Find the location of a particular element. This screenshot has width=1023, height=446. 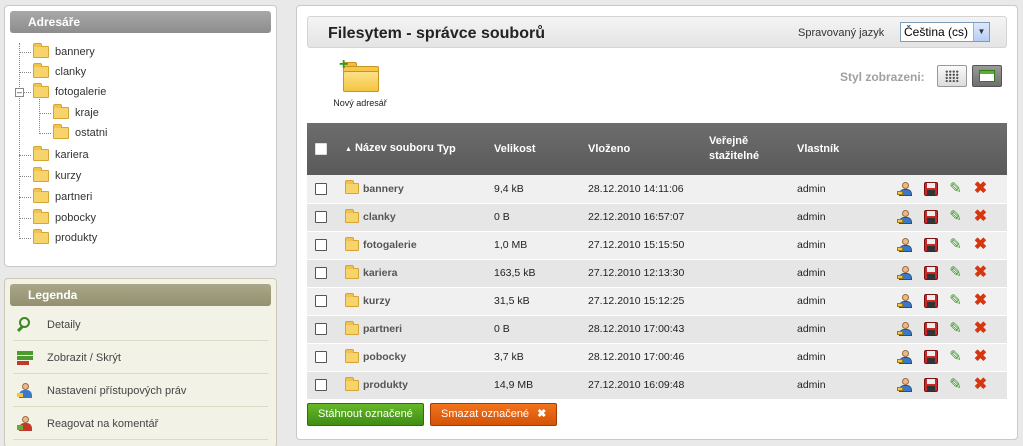

name-cell: kurzy is located at coordinates (391, 301).